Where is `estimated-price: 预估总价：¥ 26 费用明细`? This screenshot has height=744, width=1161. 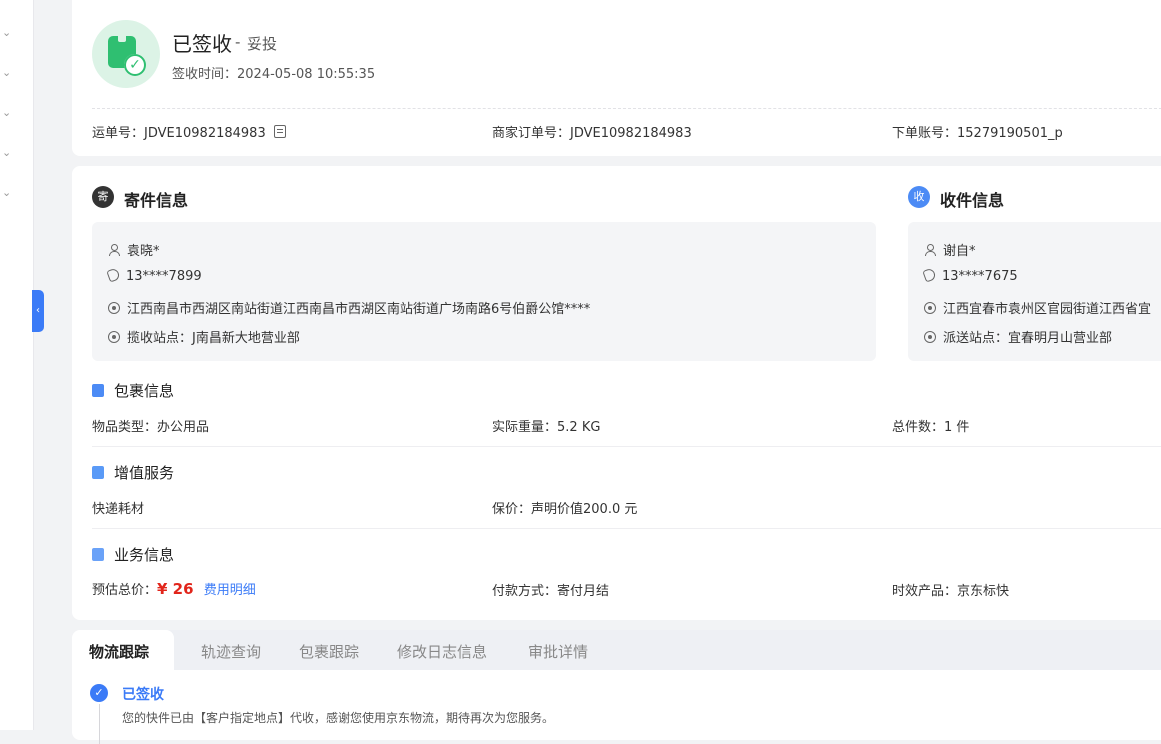
estimated-price: 预估总价：¥ 26 费用明细 is located at coordinates (174, 589).